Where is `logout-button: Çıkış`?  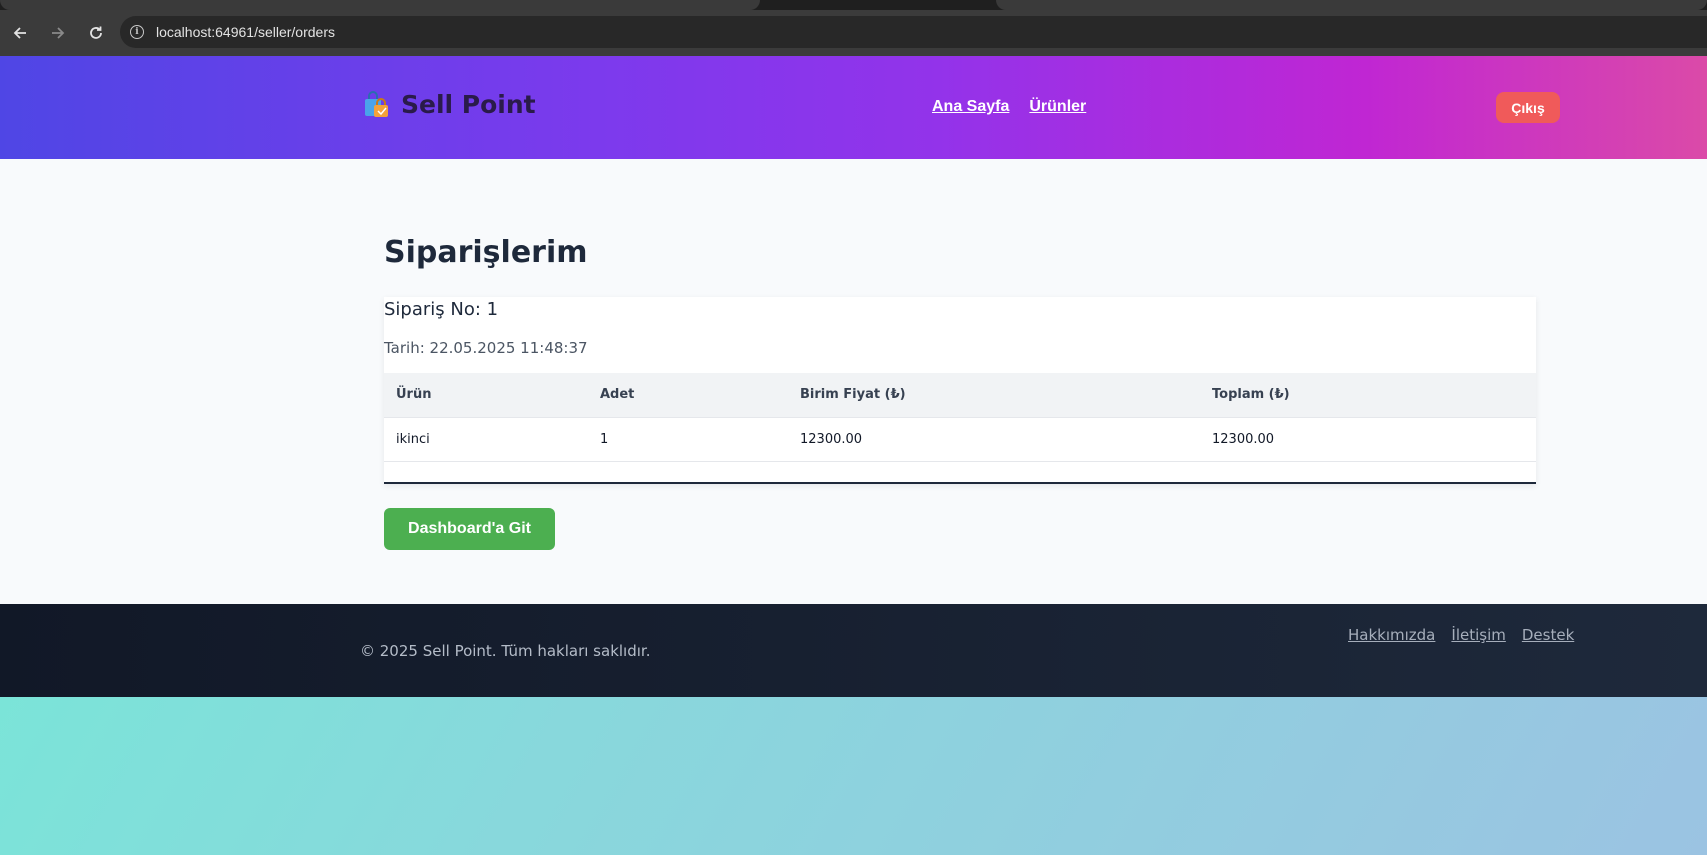 logout-button: Çıkış is located at coordinates (1528, 107).